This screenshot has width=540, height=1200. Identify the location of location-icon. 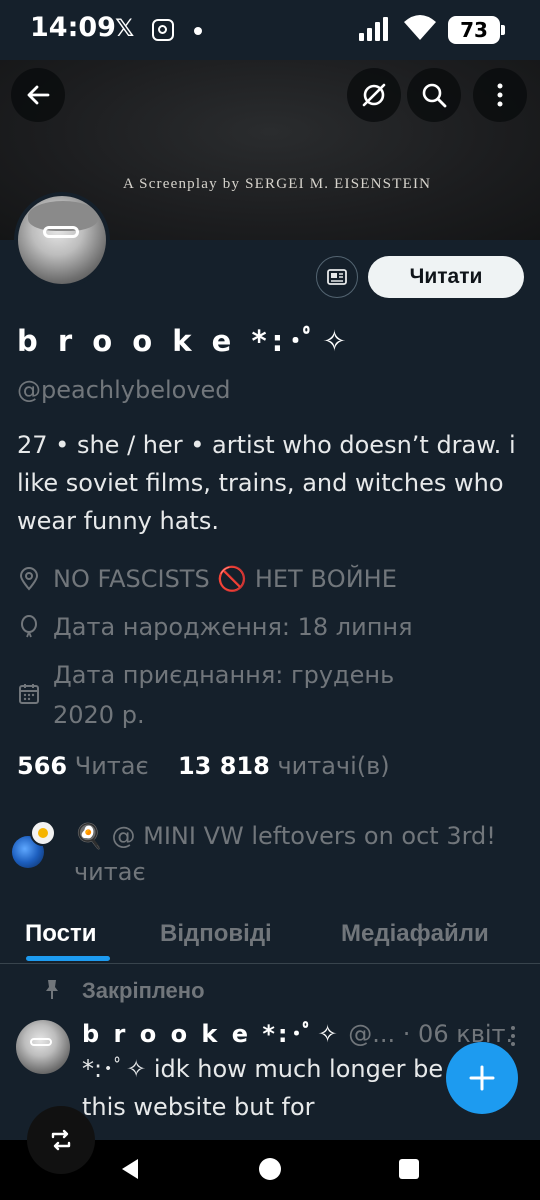
(29, 579).